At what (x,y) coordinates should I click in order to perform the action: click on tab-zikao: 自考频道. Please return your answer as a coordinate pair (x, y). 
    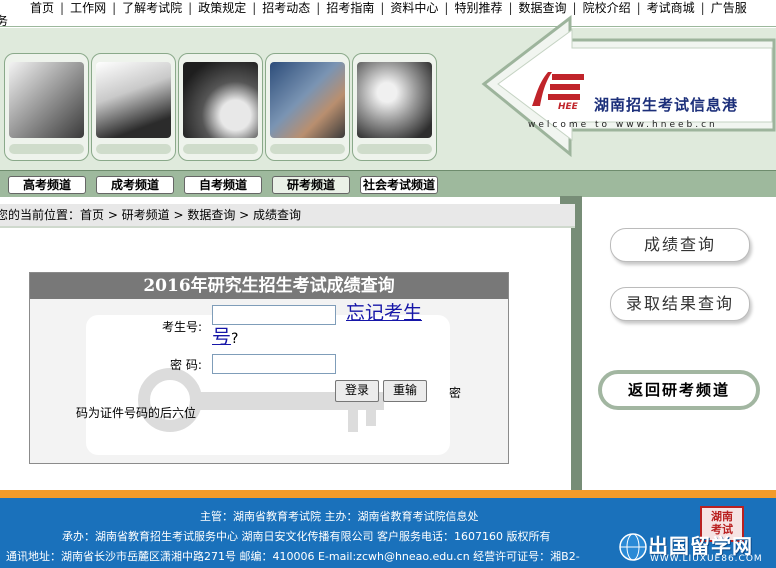
    Looking at the image, I should click on (223, 185).